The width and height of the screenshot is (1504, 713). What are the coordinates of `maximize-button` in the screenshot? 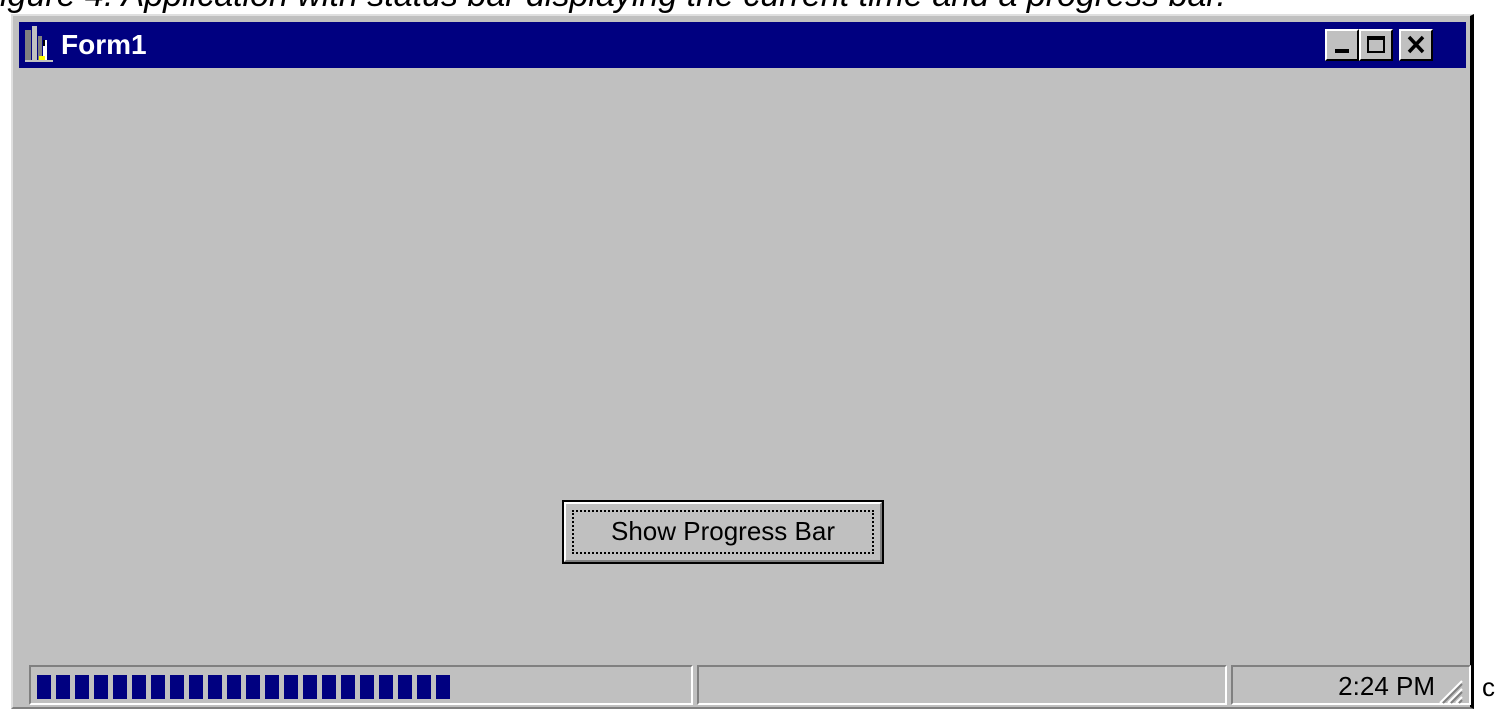 It's located at (1376, 45).